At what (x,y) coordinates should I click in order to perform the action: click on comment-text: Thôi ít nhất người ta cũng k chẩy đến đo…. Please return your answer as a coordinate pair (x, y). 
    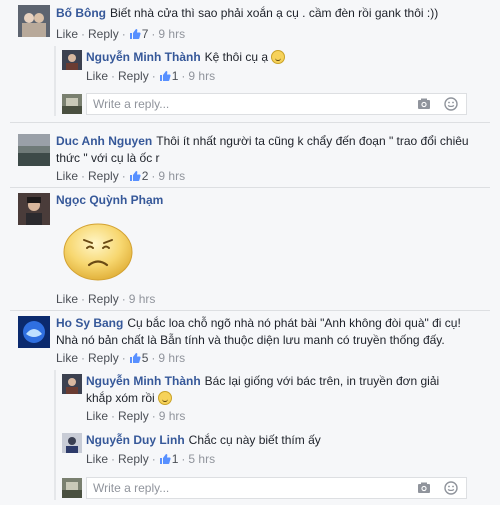
    Looking at the image, I should click on (312, 141).